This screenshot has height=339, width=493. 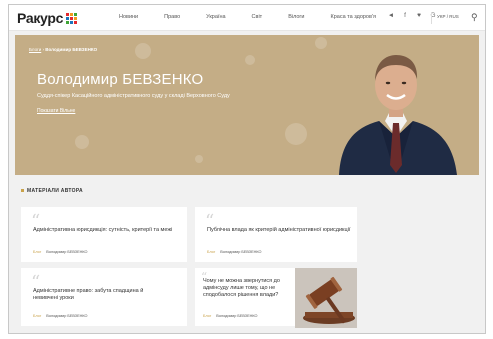 I want to click on author-name: Володимир БЕВЗЕНКО, so click(x=120, y=79).